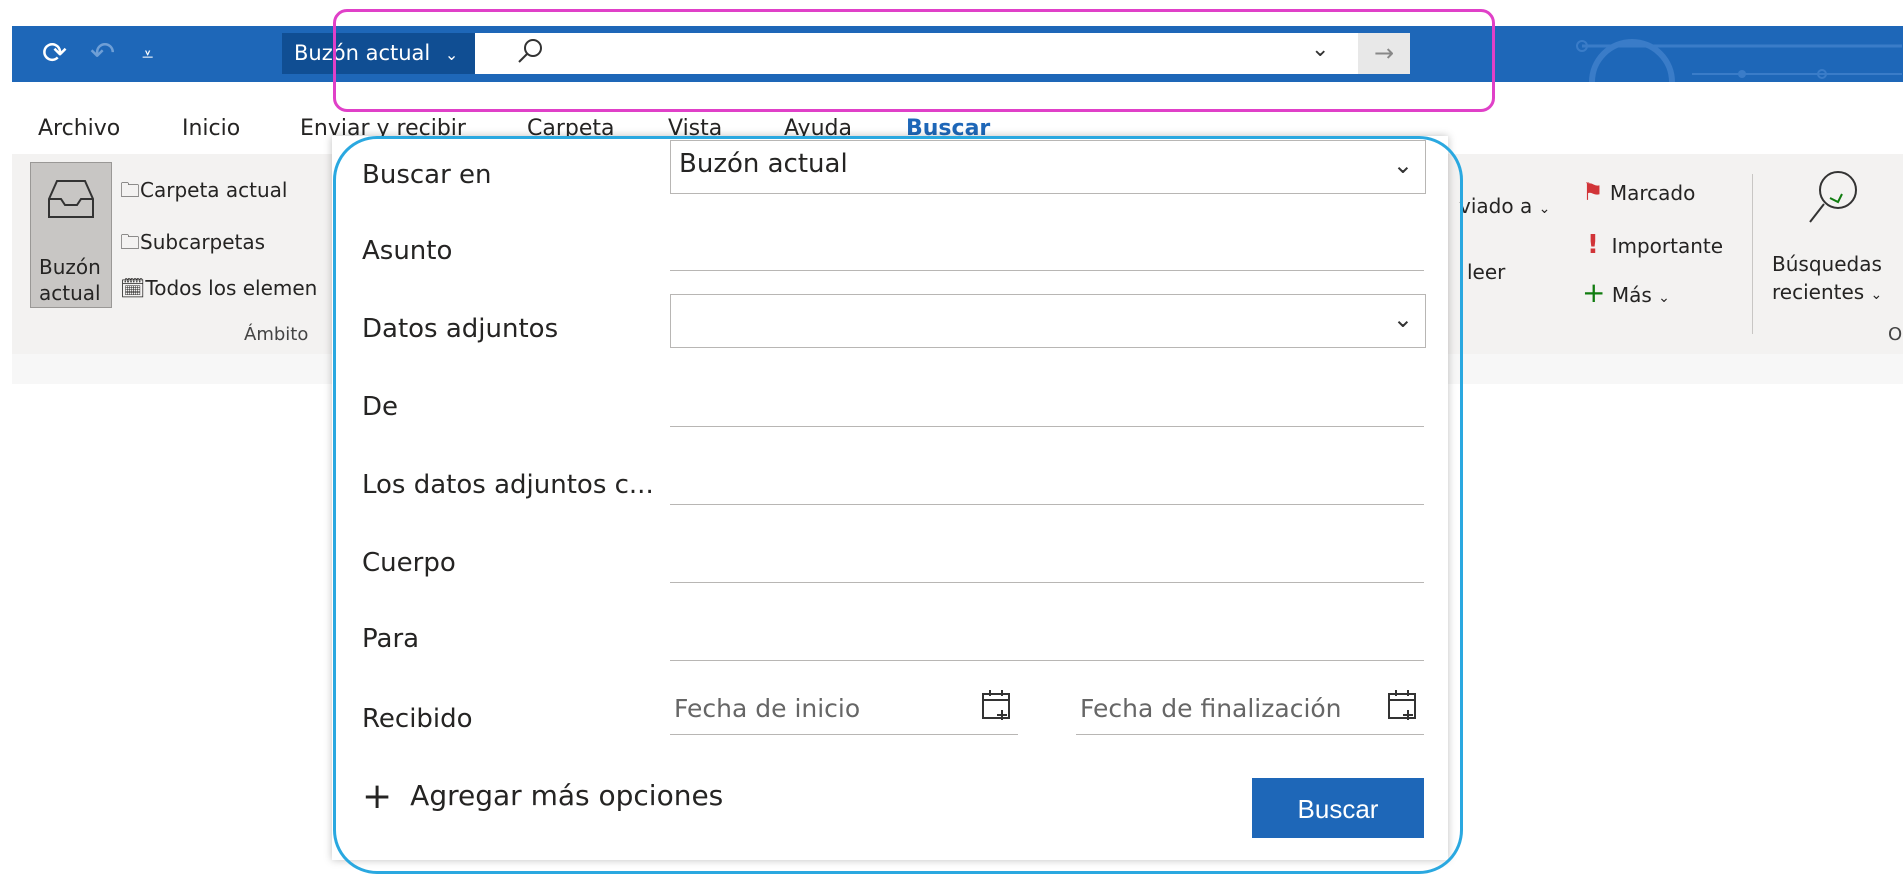  I want to click on tab-inicio: Inicio, so click(211, 128).